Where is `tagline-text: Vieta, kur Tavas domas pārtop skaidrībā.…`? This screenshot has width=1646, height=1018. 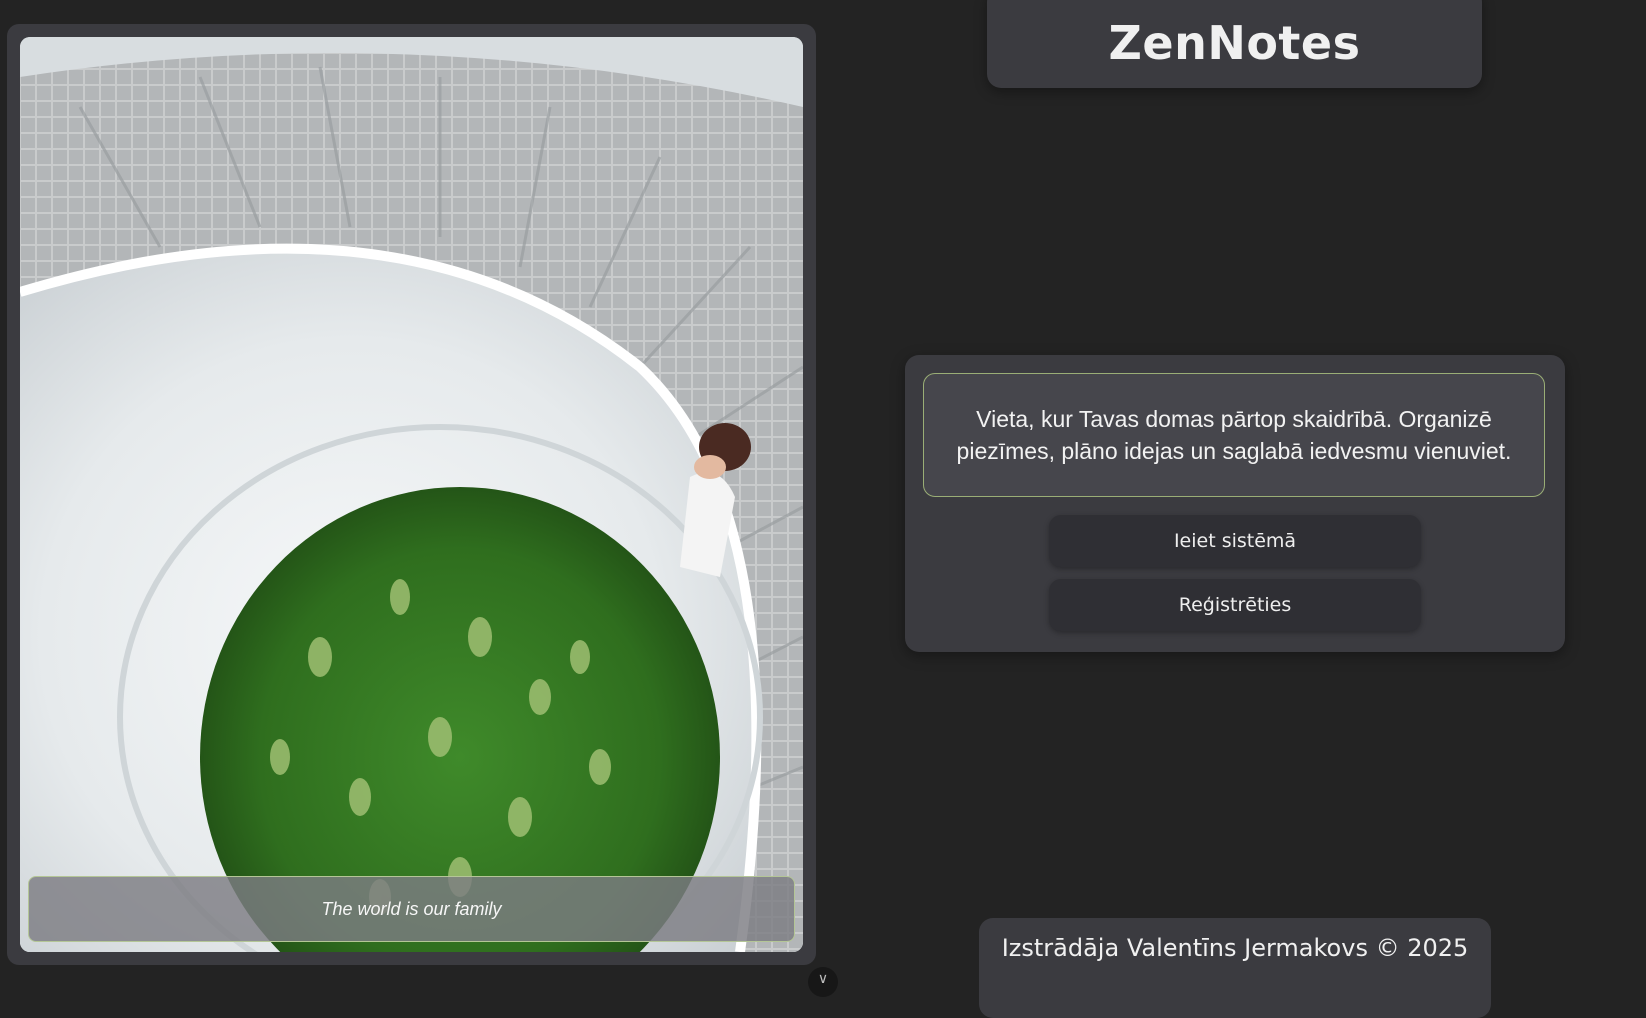 tagline-text: Vieta, kur Tavas domas pārtop skaidrībā.… is located at coordinates (1234, 435).